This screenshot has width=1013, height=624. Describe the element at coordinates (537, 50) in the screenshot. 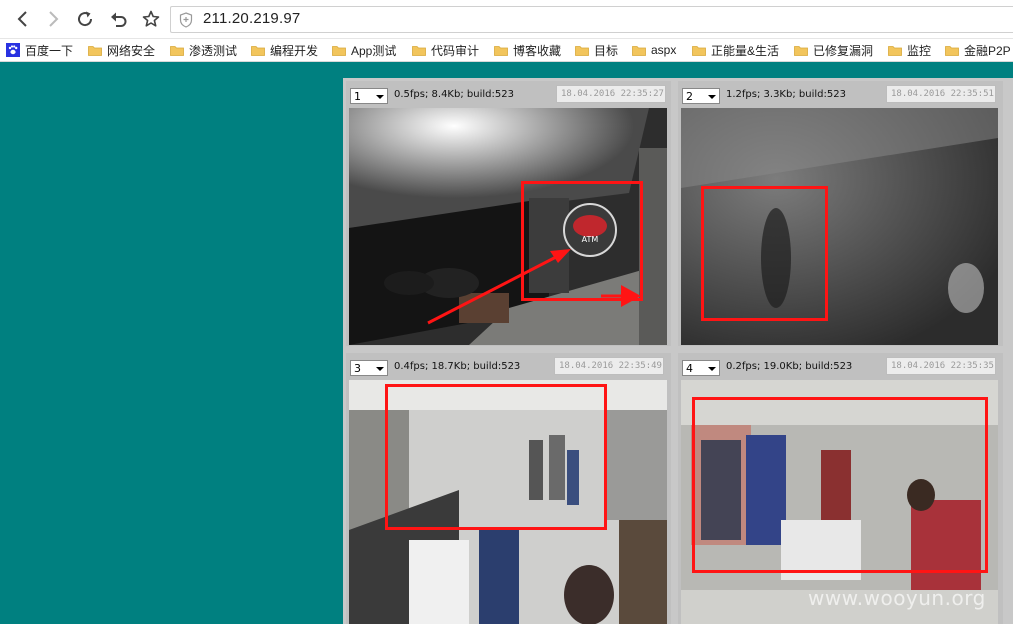

I see `bookmark-label: 博客收藏` at that location.